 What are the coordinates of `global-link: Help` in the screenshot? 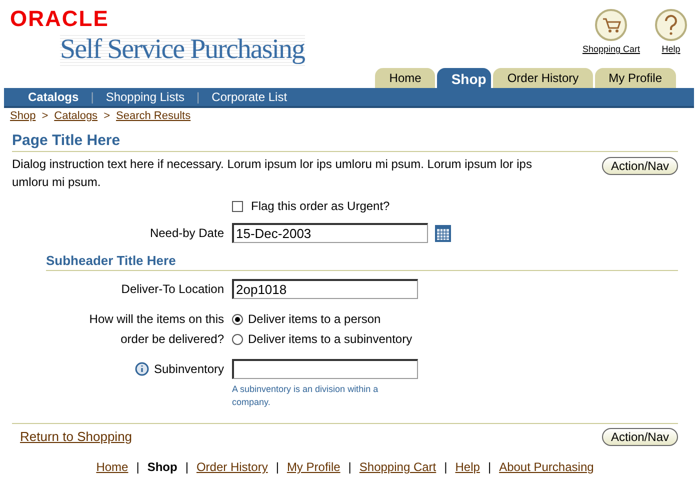 It's located at (671, 31).